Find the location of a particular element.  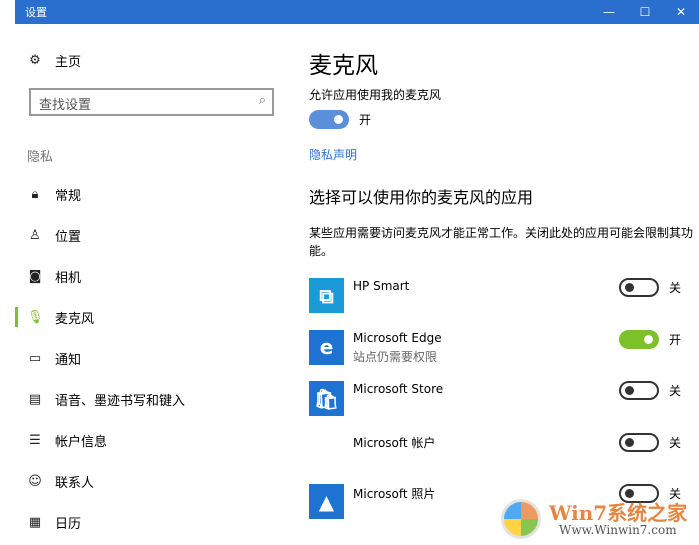

sidebar-item-2: ◙ 相机 is located at coordinates (155, 276).